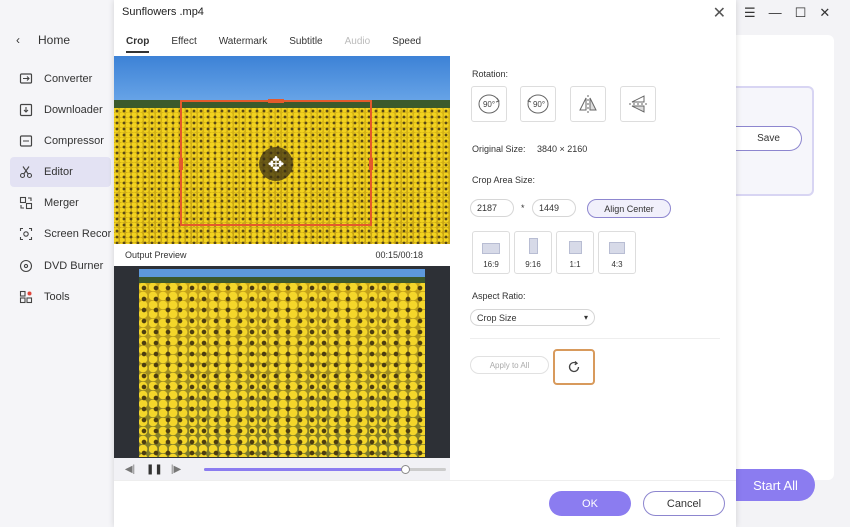 This screenshot has height=527, width=850. I want to click on rotate-counterclockwise-button: 90°, so click(538, 104).